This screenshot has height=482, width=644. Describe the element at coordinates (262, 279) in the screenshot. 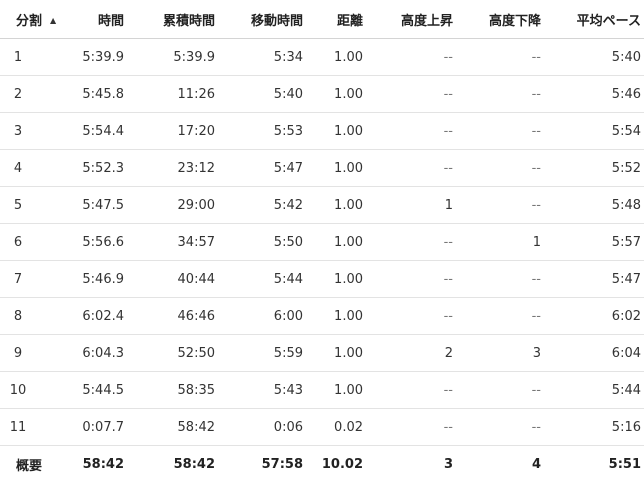

I see `cell-moving-time: 5:44` at that location.